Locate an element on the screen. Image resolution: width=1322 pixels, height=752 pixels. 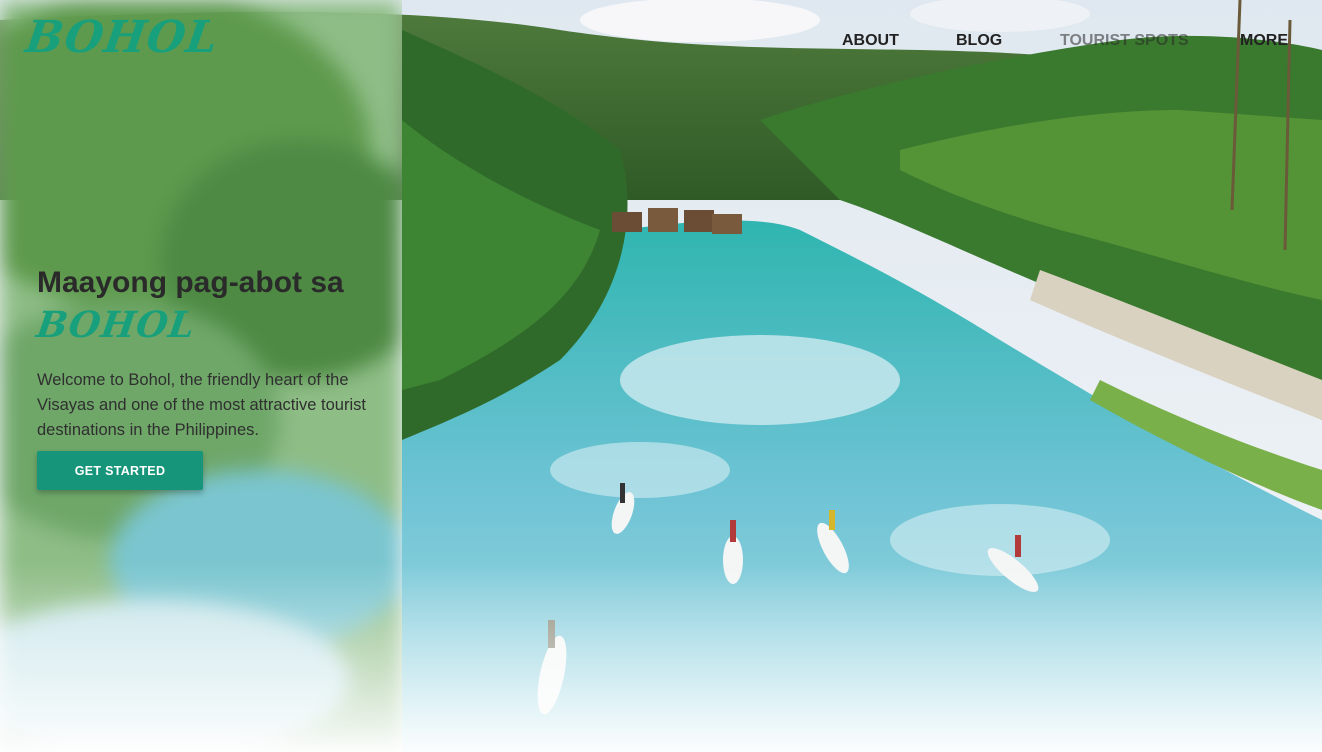
main-nav: ABOUT BLOG TOURIST SPOTS MORE is located at coordinates (661, 44).